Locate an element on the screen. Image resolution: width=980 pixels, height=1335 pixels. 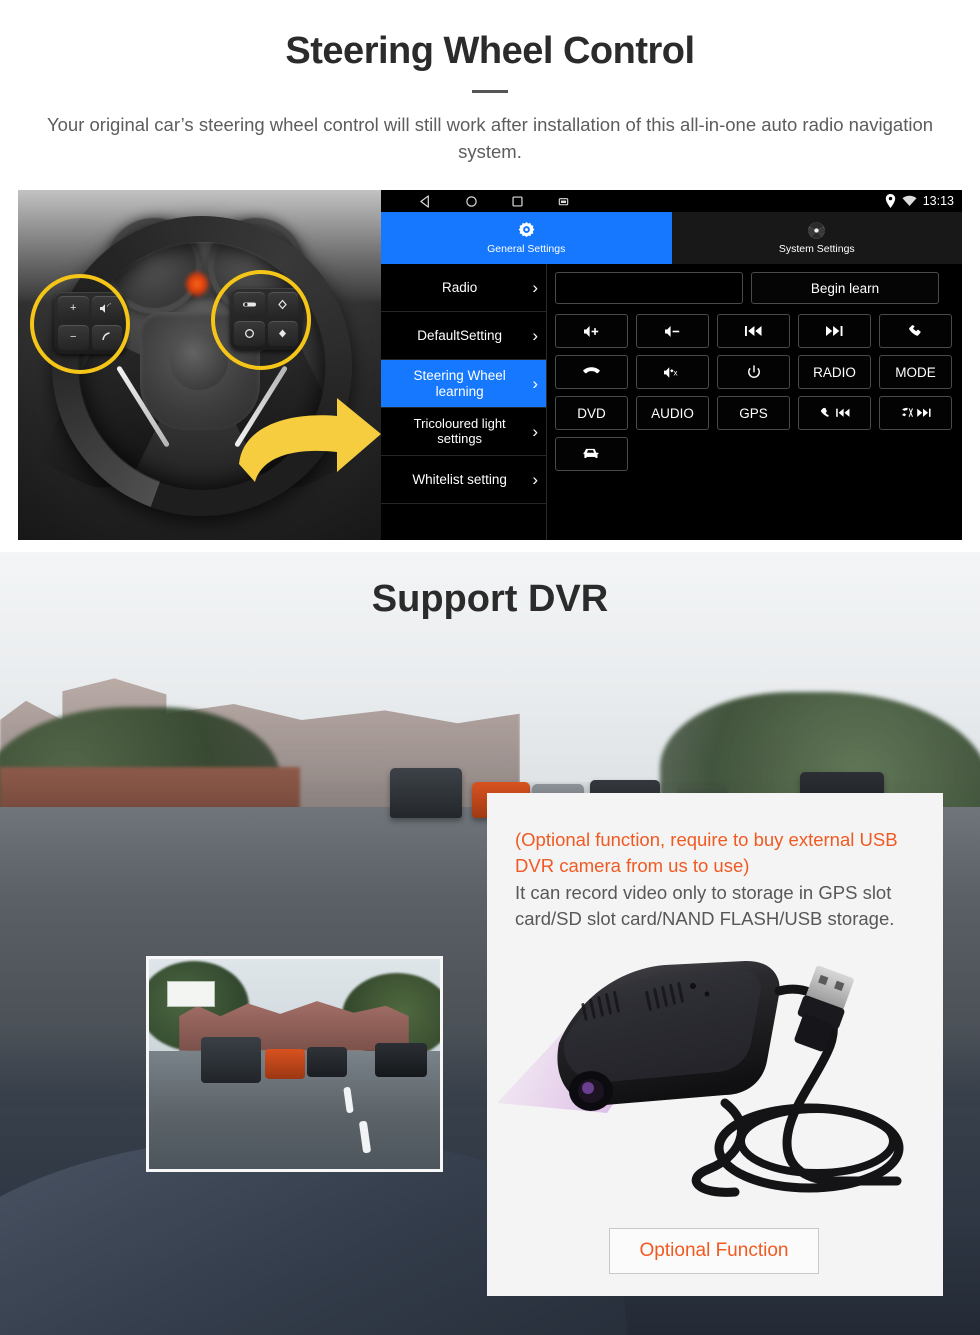
gear-icon is located at coordinates (526, 229).